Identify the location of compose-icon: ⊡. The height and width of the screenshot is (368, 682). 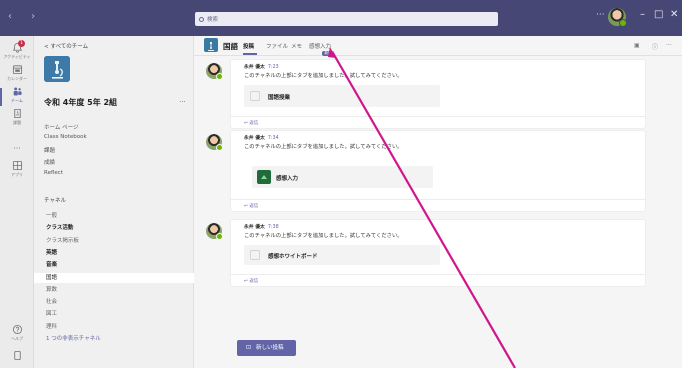
(249, 347).